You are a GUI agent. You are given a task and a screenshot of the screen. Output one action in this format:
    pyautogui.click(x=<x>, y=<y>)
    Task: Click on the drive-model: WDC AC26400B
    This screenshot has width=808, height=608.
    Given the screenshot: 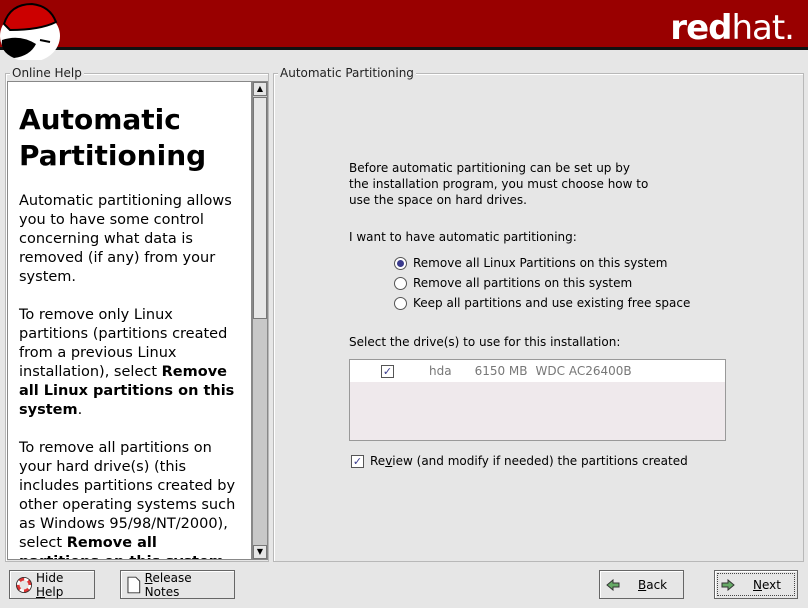 What is the action you would take?
    pyautogui.click(x=583, y=371)
    